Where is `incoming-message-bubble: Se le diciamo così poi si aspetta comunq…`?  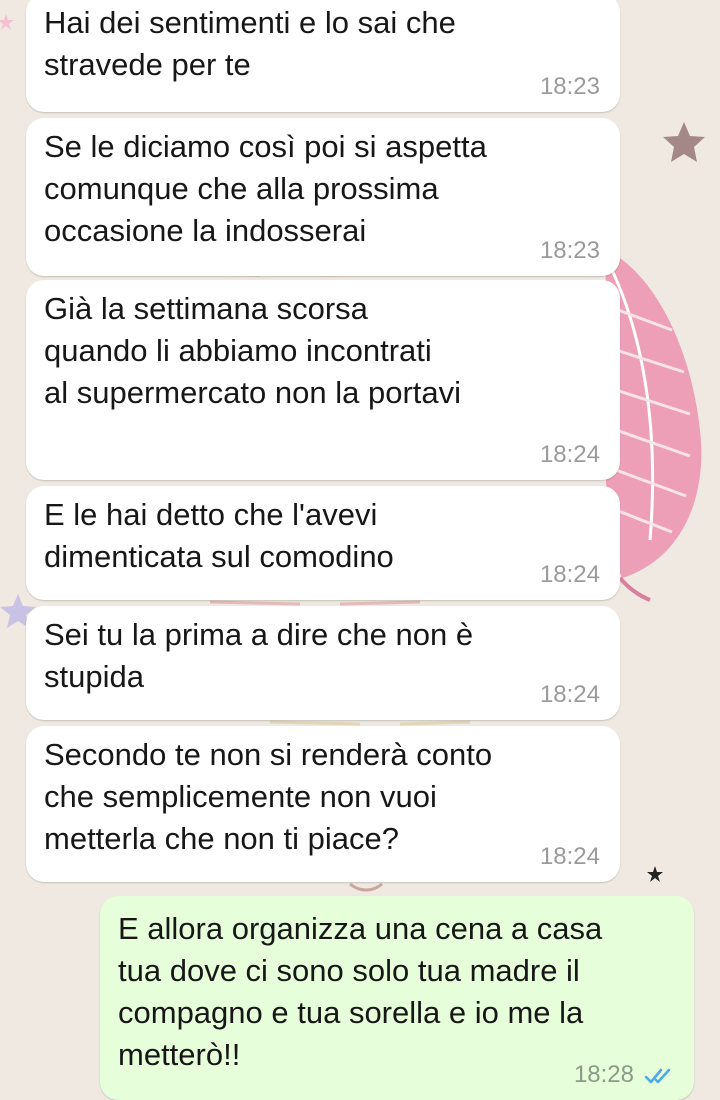 incoming-message-bubble: Se le diciamo così poi si aspetta comunq… is located at coordinates (323, 197).